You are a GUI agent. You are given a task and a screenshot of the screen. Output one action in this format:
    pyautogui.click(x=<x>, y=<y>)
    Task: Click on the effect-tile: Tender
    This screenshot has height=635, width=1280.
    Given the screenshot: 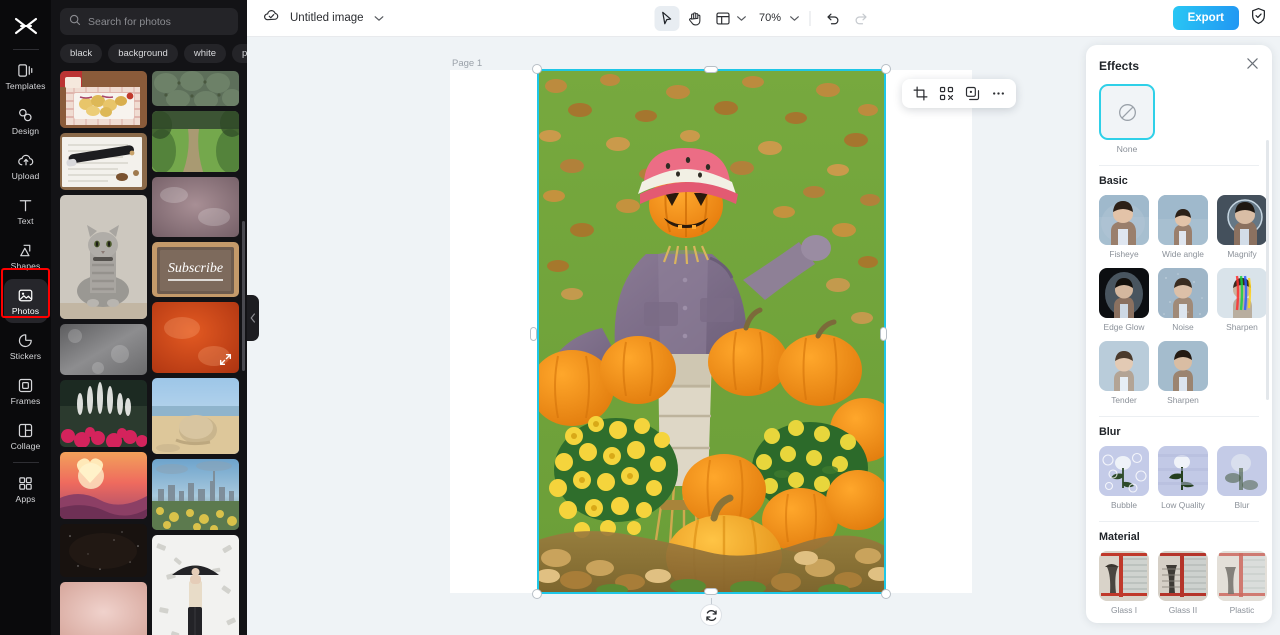 What is the action you would take?
    pyautogui.click(x=1124, y=373)
    